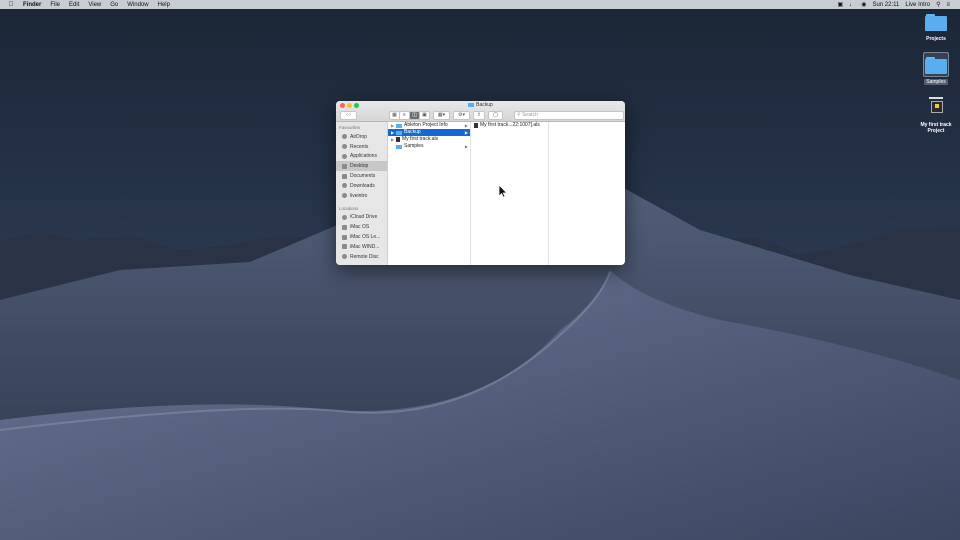 The height and width of the screenshot is (540, 960). I want to click on display-icon: ▣, so click(841, 4).